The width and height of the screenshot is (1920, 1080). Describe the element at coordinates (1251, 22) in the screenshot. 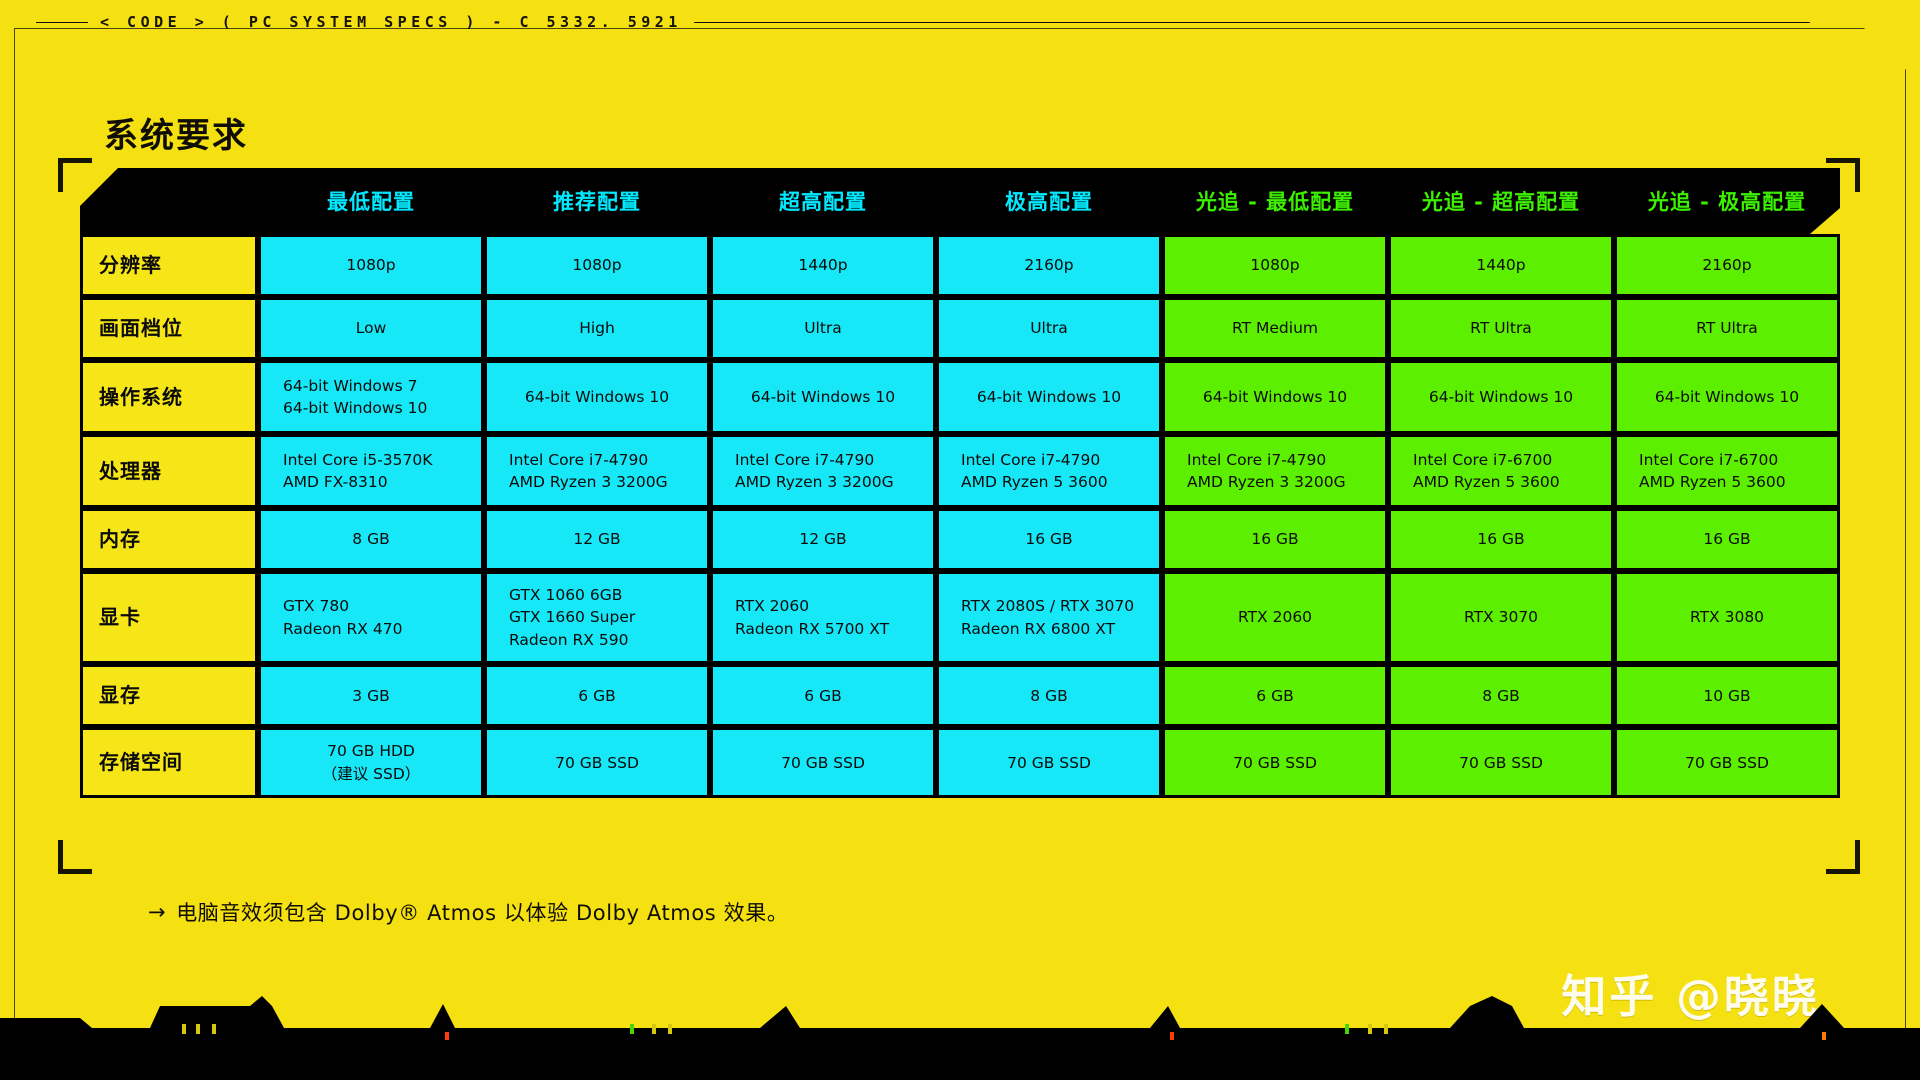

I see `topbar-tail-rule` at that location.